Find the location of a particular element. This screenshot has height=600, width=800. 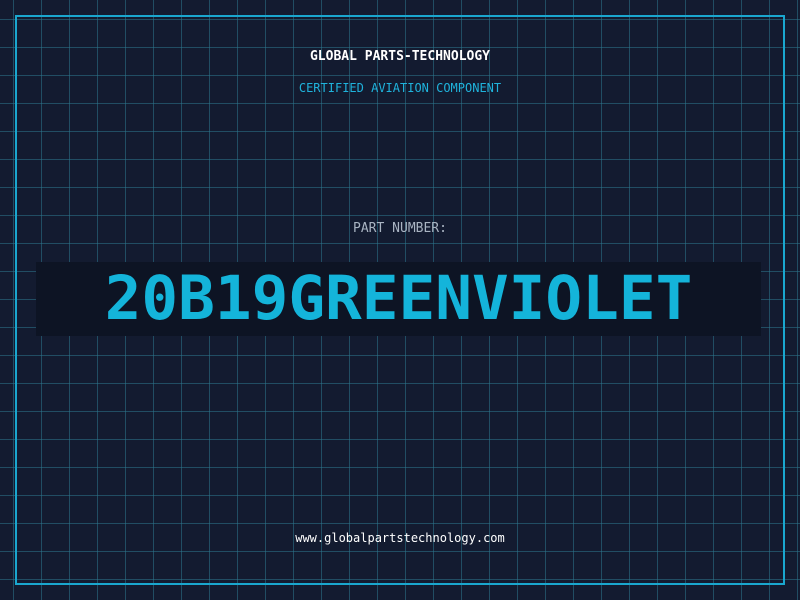

certification-tagline: CERTIFIED AVIATION COMPONENT is located at coordinates (400, 88).